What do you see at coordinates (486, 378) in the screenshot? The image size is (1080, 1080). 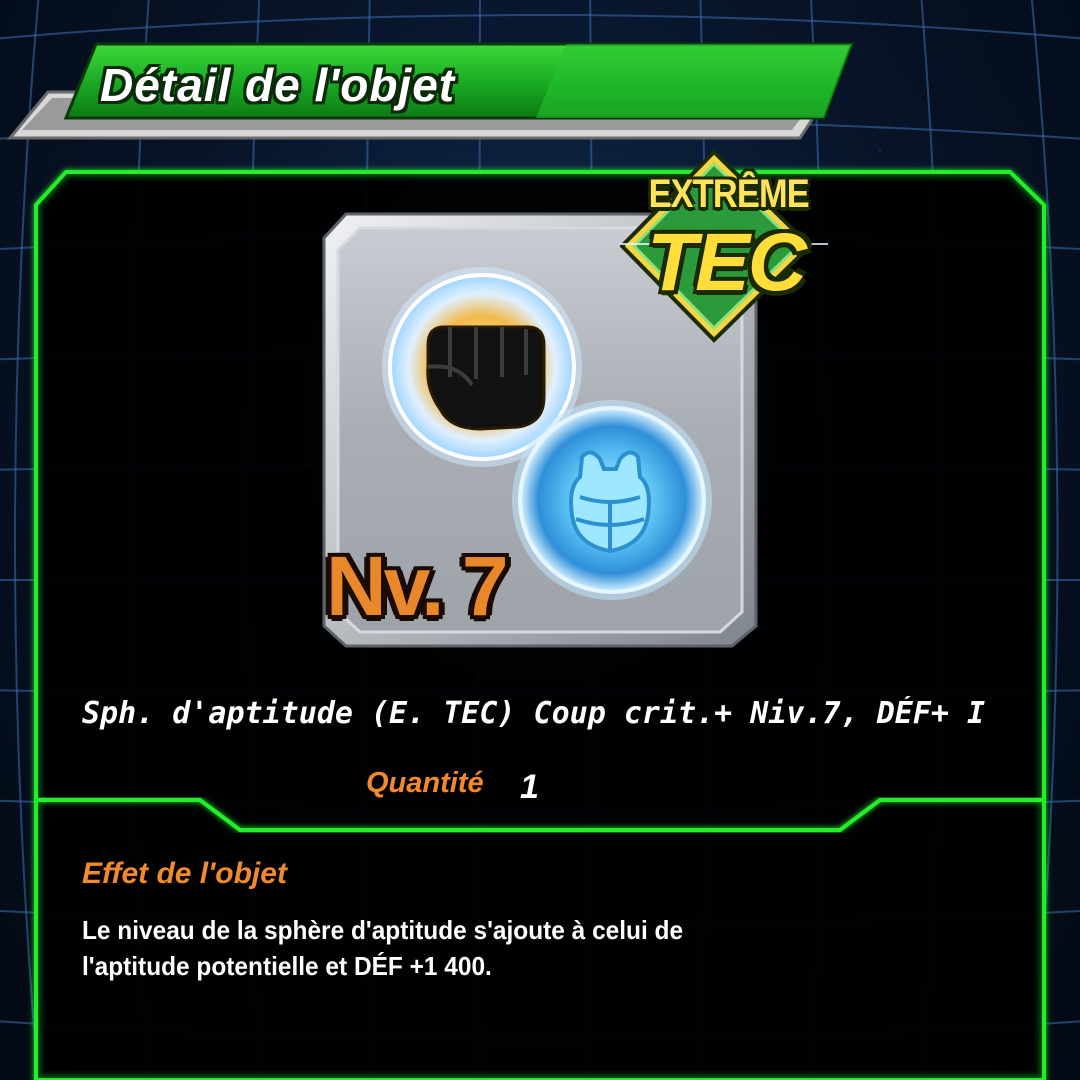 I see `fist-icon` at bounding box center [486, 378].